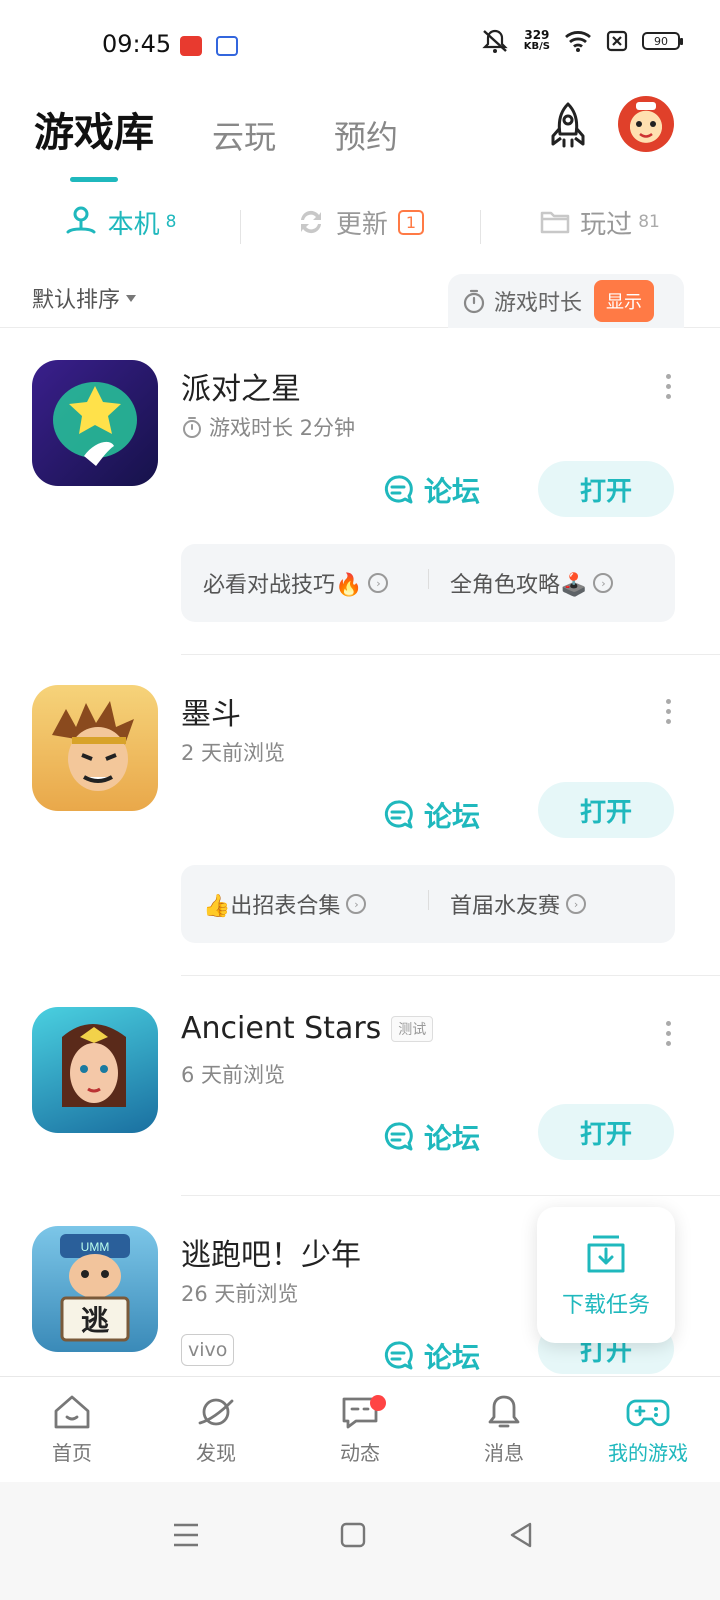  What do you see at coordinates (624, 301) in the screenshot?
I see `show-playtime-button: 显示` at bounding box center [624, 301].